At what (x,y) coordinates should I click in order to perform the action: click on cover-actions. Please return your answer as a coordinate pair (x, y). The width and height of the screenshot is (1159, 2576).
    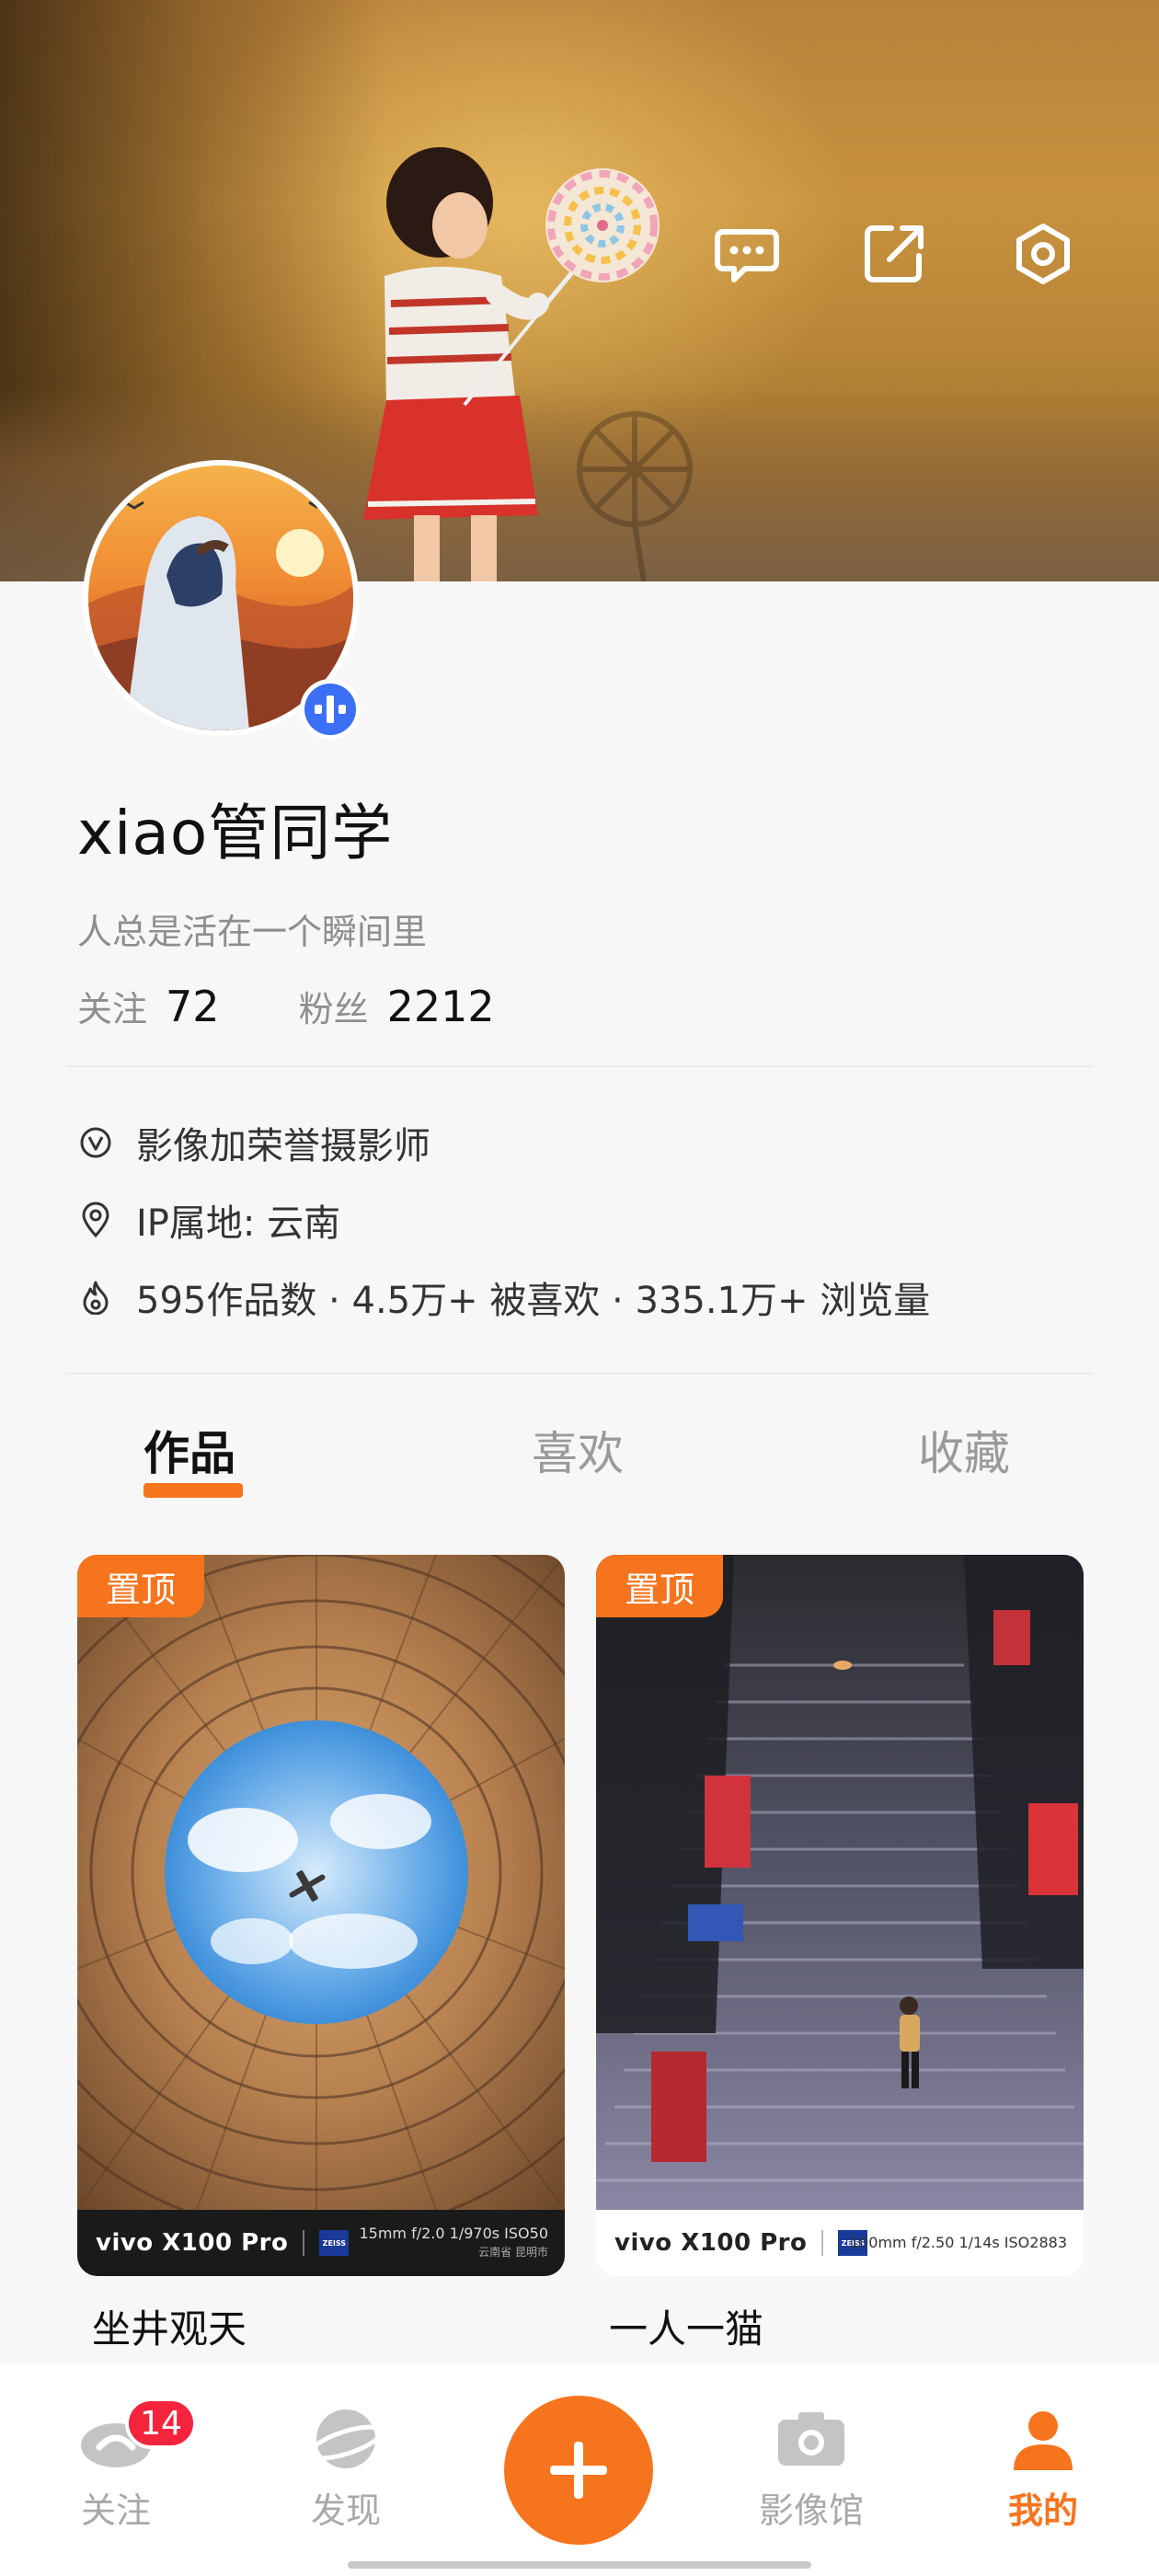
    Looking at the image, I should click on (579, 254).